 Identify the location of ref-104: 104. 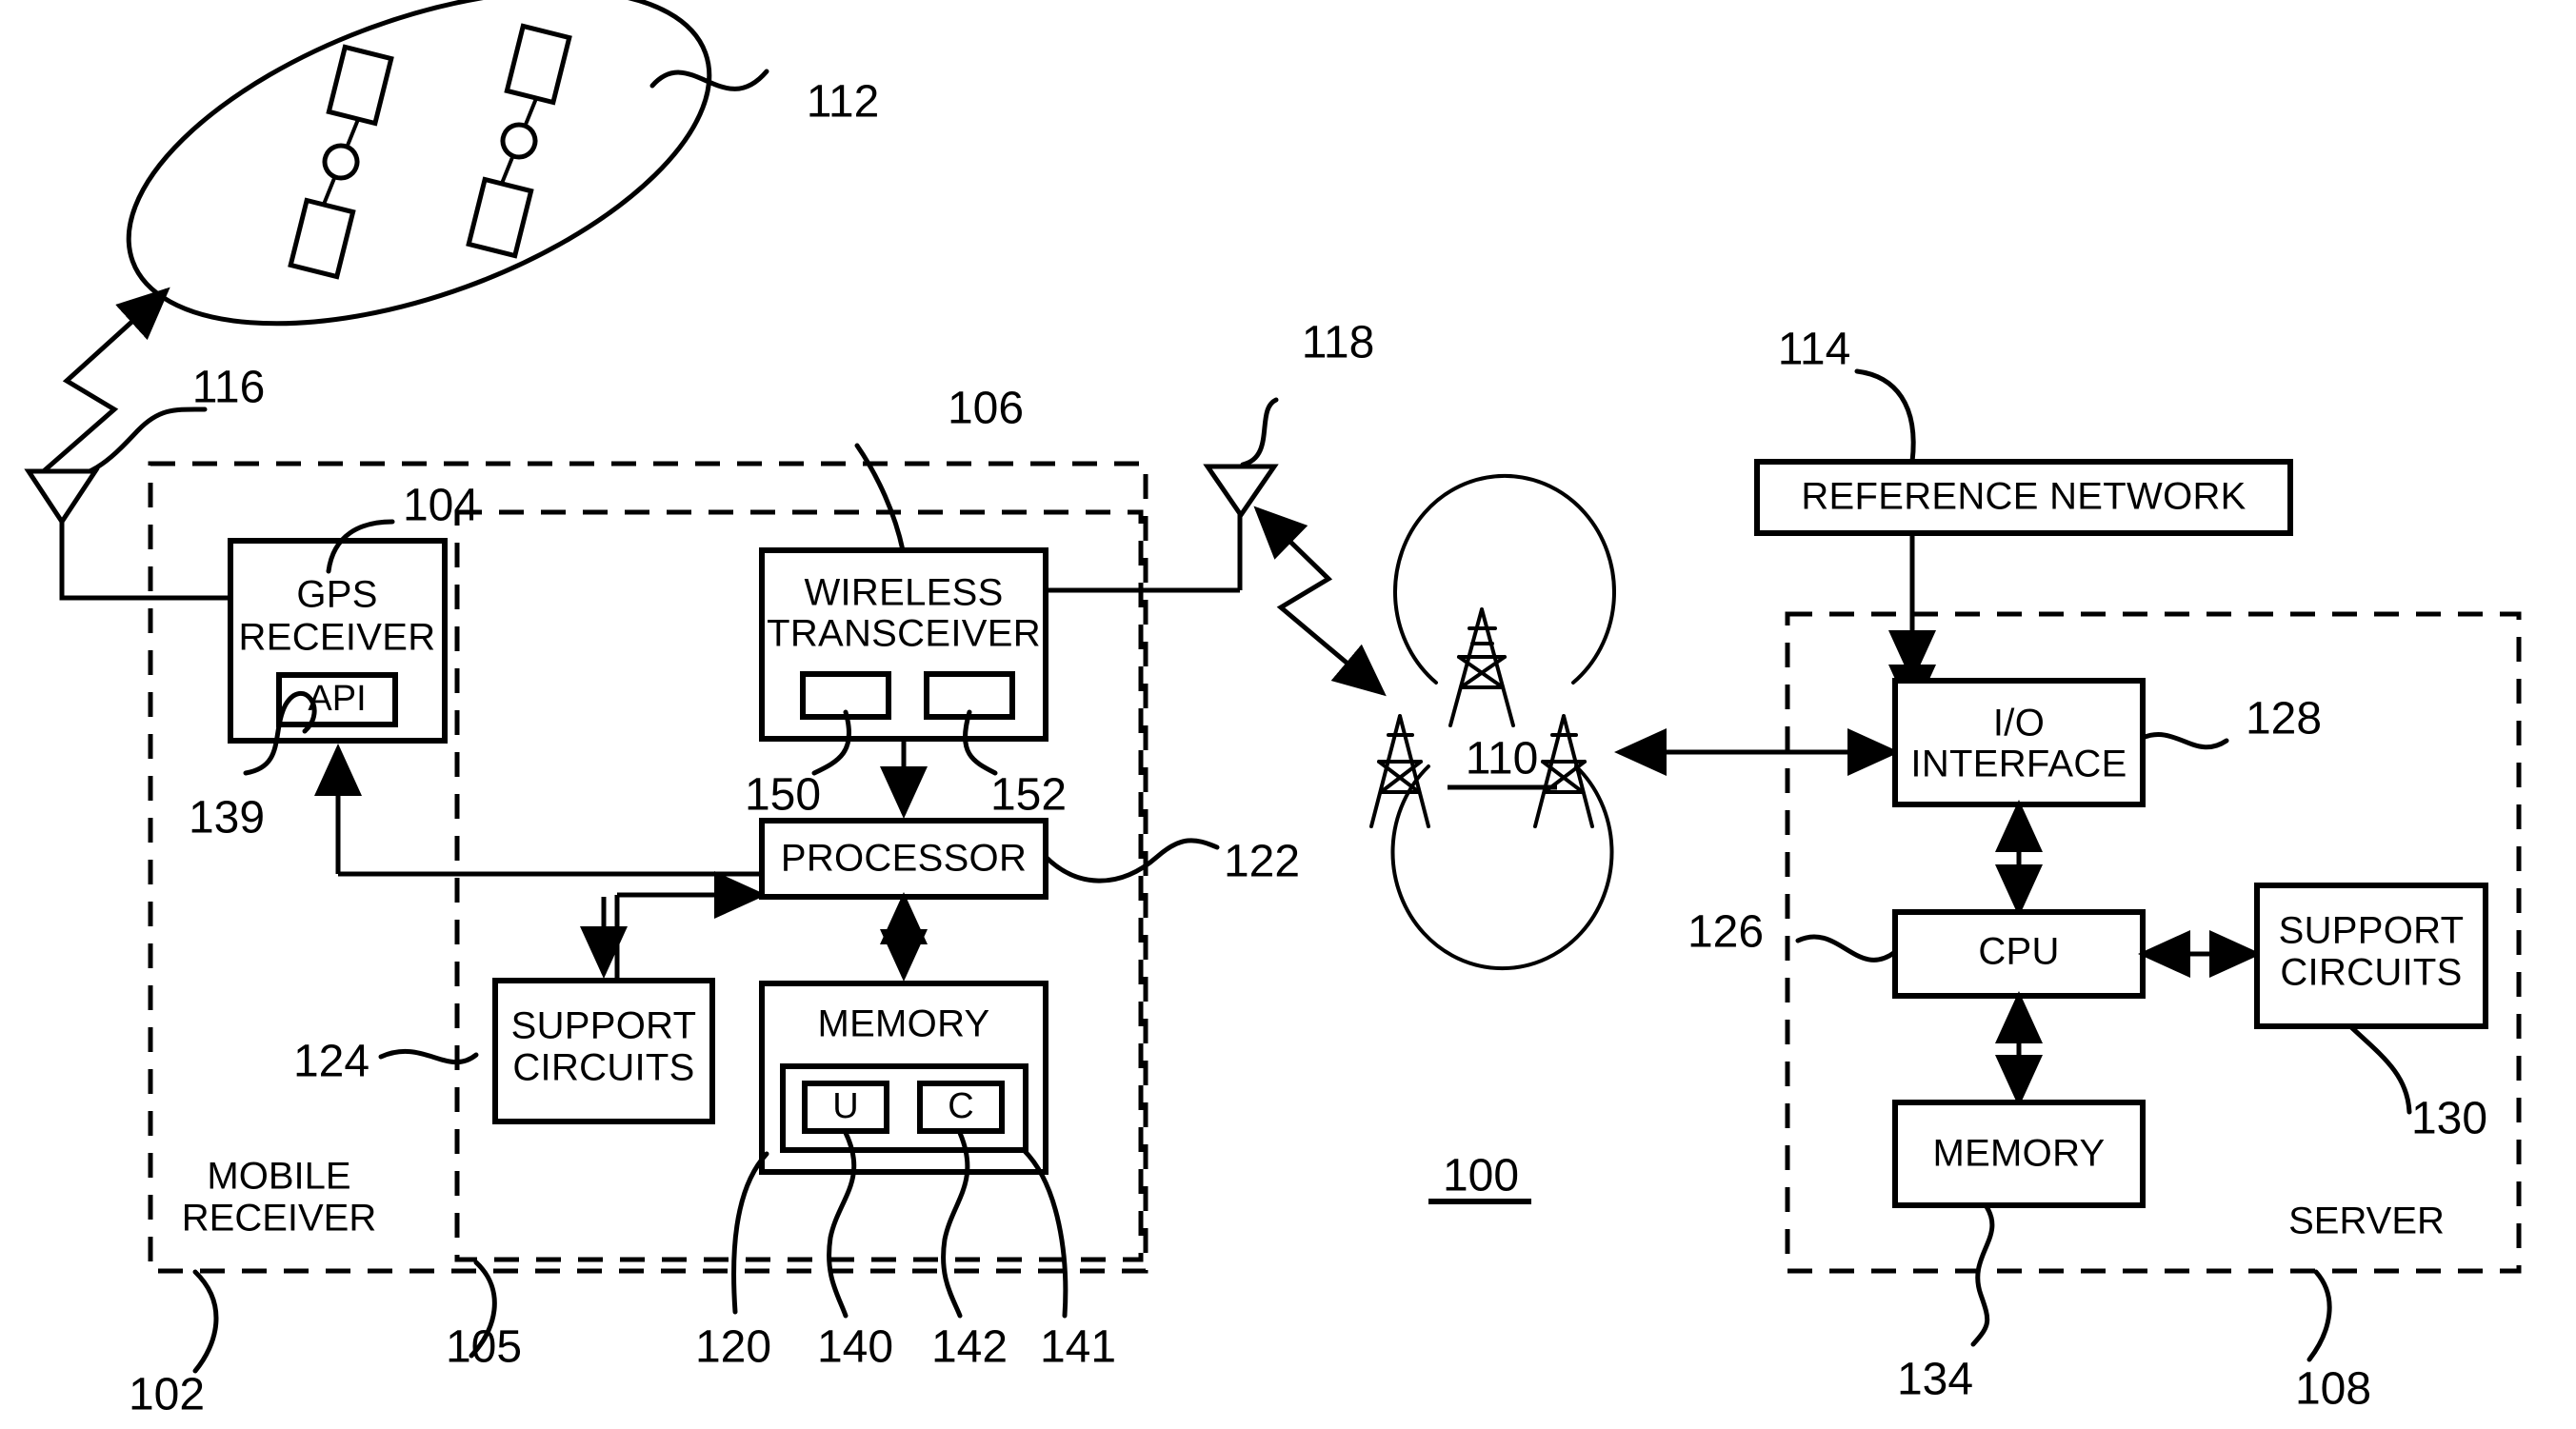
(441, 506).